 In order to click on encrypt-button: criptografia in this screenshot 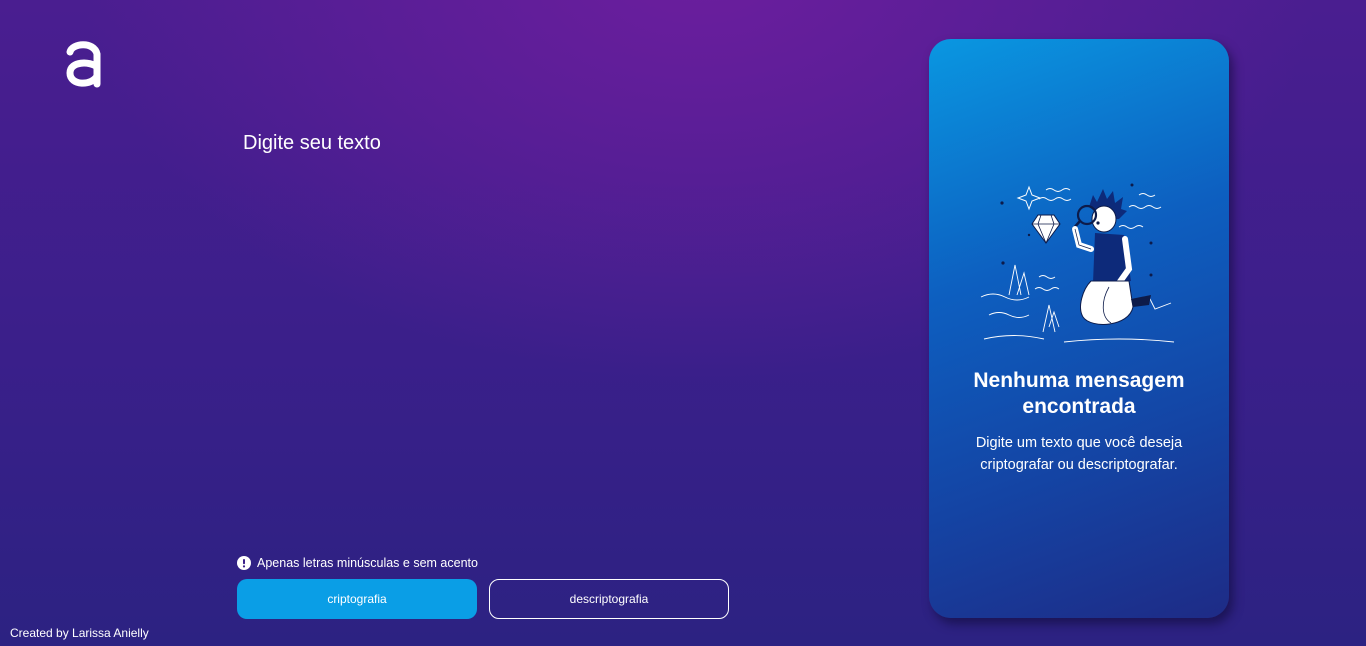, I will do `click(357, 599)`.